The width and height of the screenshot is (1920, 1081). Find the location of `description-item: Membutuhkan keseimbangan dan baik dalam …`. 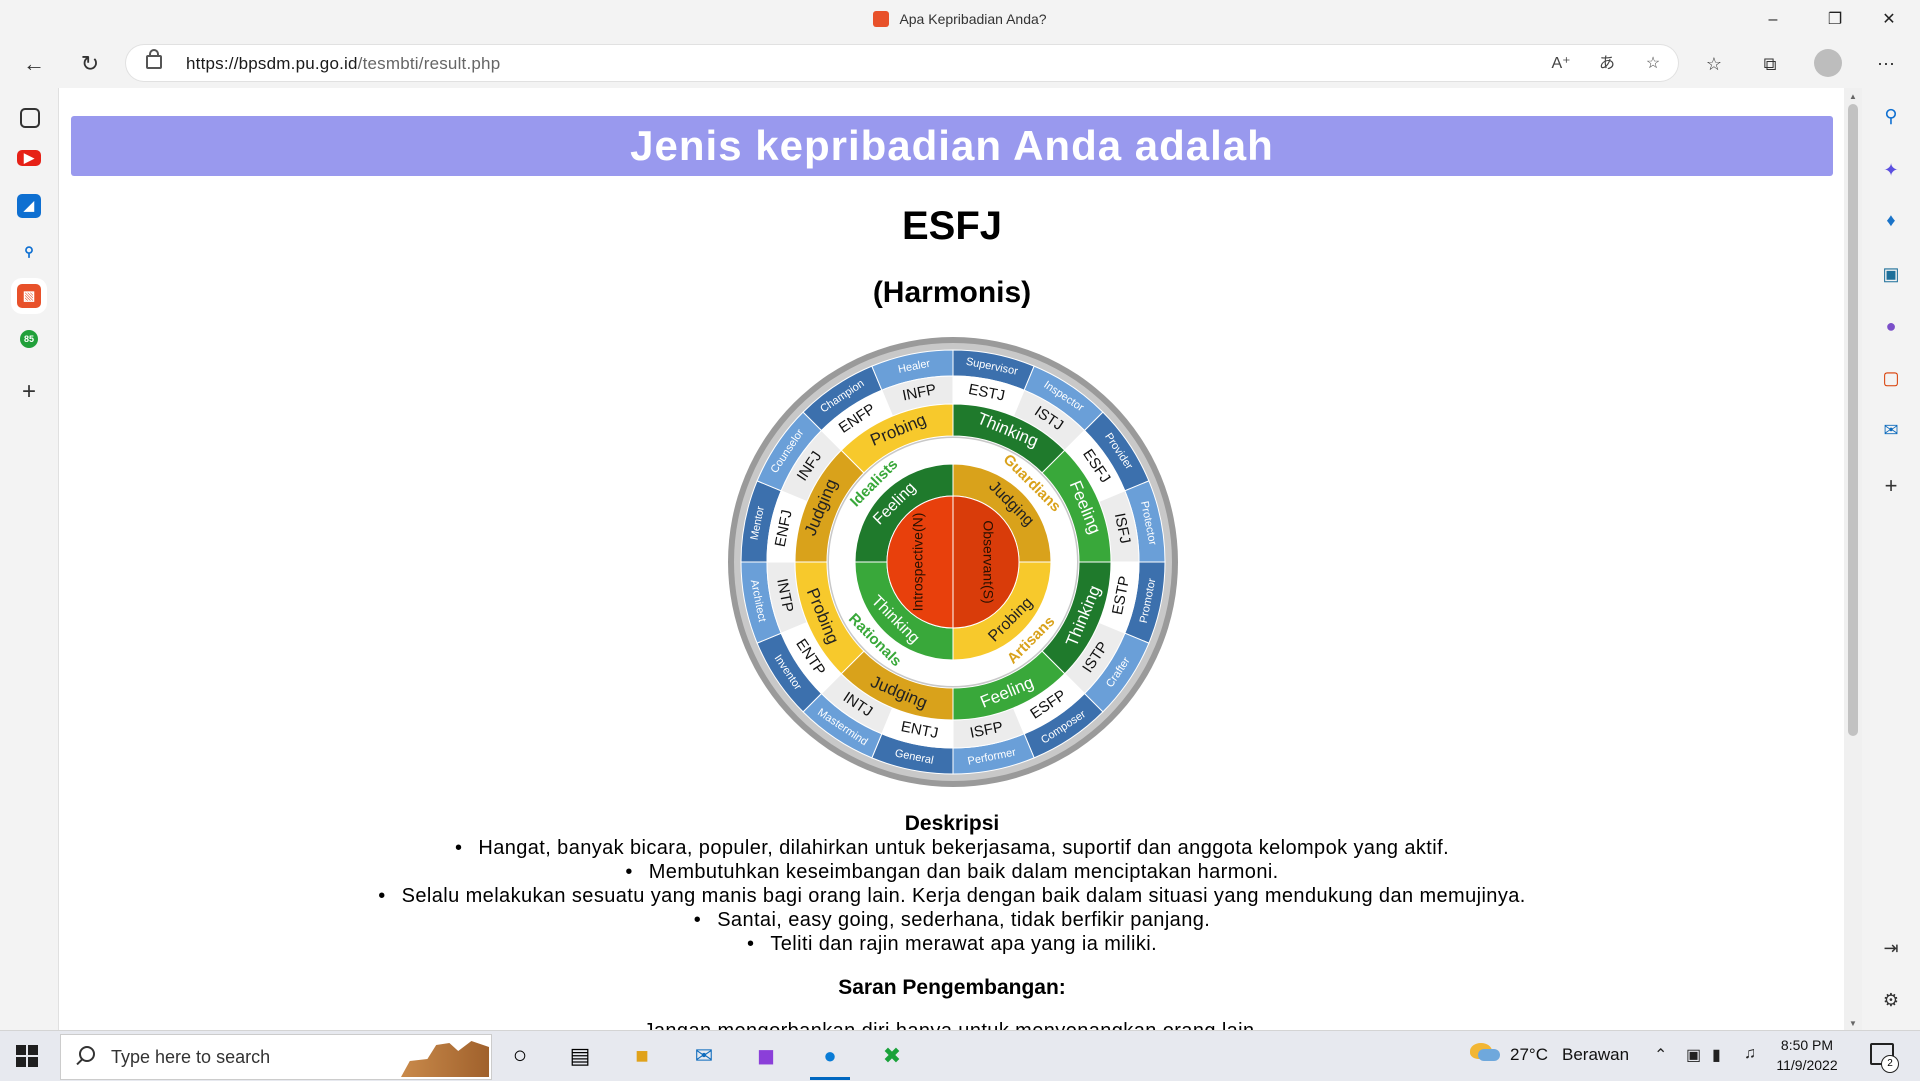

description-item: Membutuhkan keseimbangan dan baik dalam … is located at coordinates (952, 872).